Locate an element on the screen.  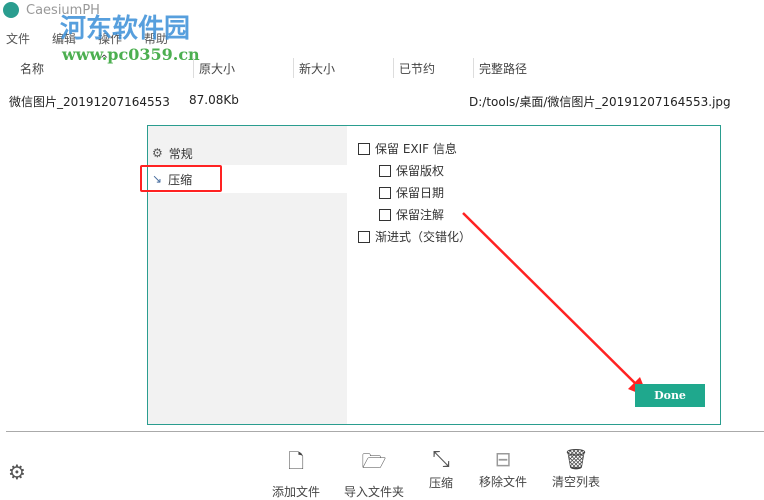
gears-icon: ⚙ is located at coordinates (157, 153).